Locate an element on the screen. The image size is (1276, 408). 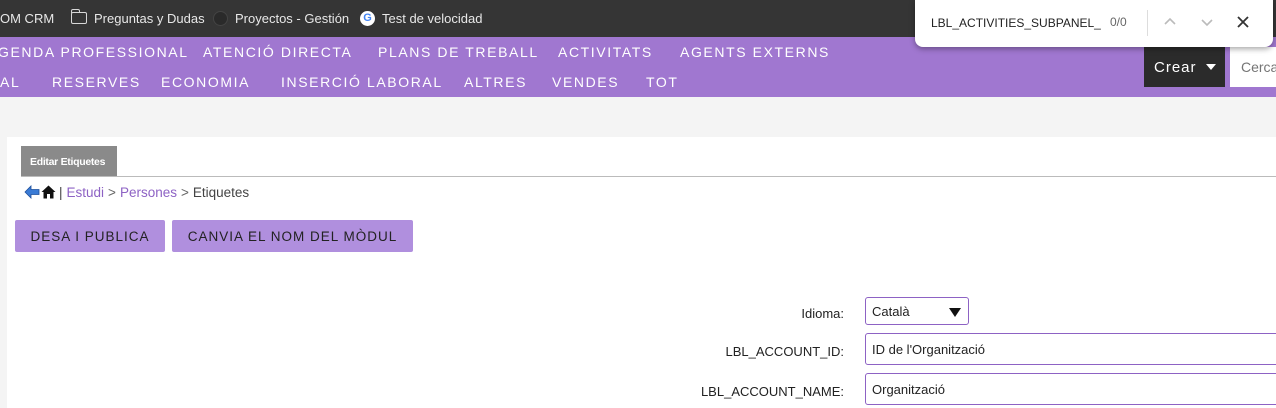
language-value: Català is located at coordinates (891, 311).